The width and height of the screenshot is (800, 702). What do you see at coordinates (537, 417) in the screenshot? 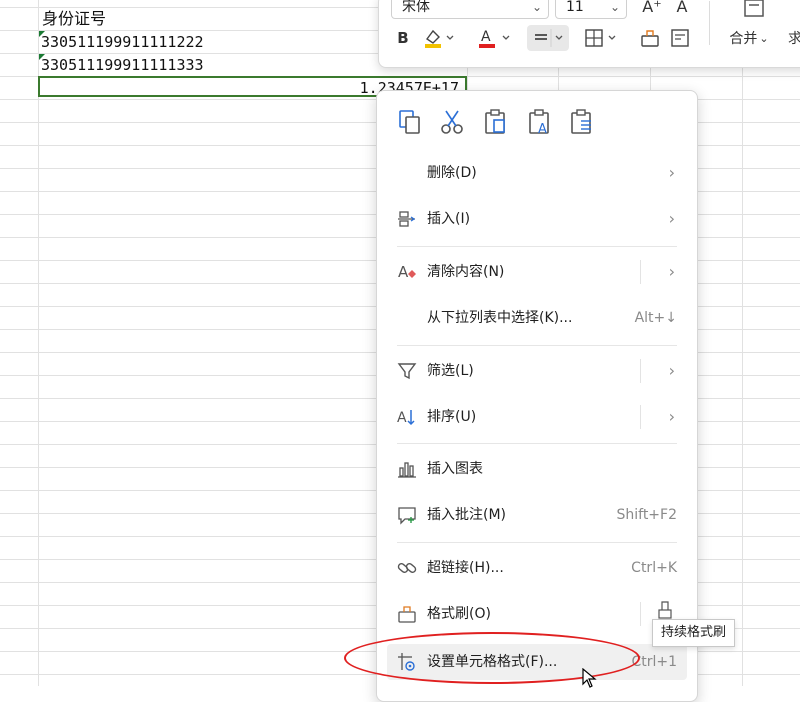
I see `menu-item-sort: A 排序(U) ›` at bounding box center [537, 417].